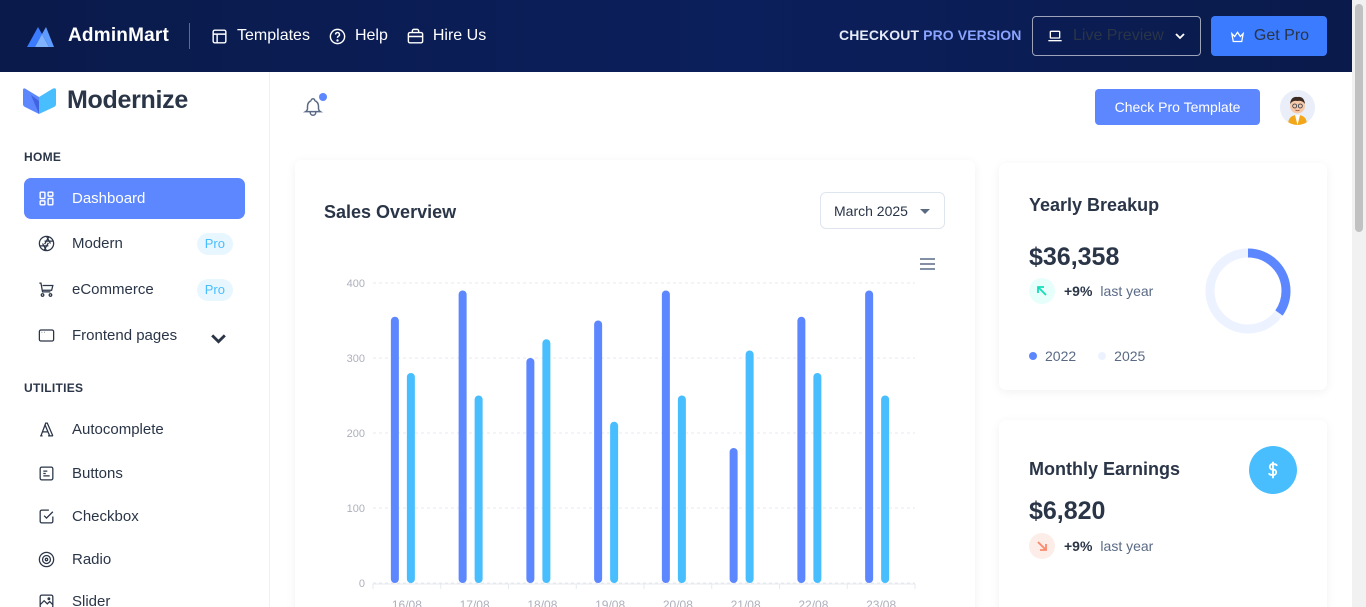 This screenshot has width=1366, height=607. What do you see at coordinates (1061, 356) in the screenshot?
I see `legend-label: 2022` at bounding box center [1061, 356].